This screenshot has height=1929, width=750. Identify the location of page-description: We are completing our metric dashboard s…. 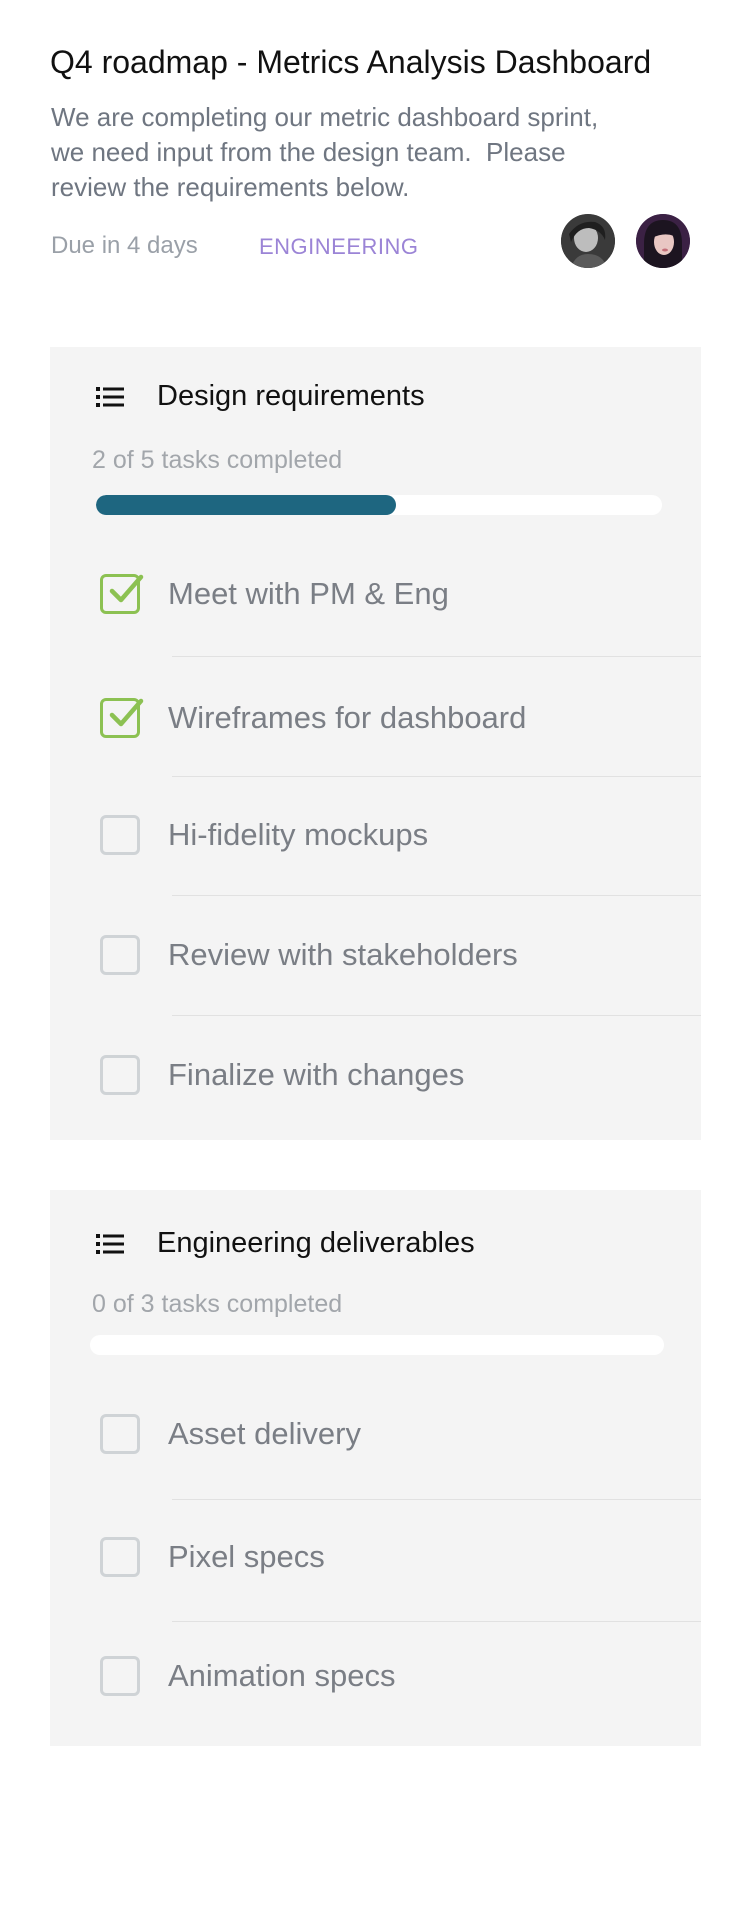
(361, 152).